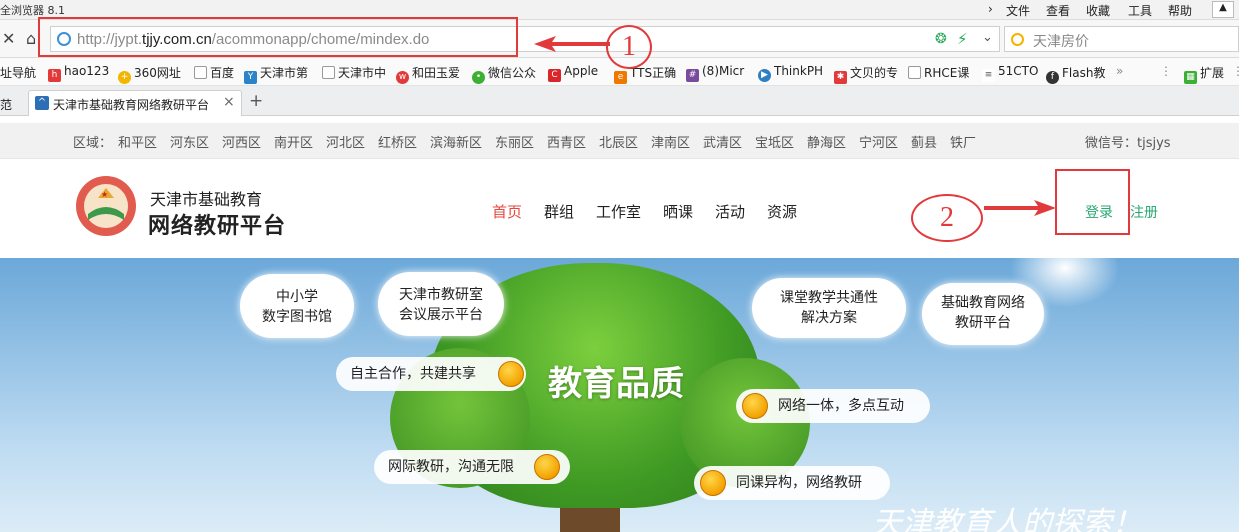  I want to click on region-link: 宝坻区, so click(774, 141).